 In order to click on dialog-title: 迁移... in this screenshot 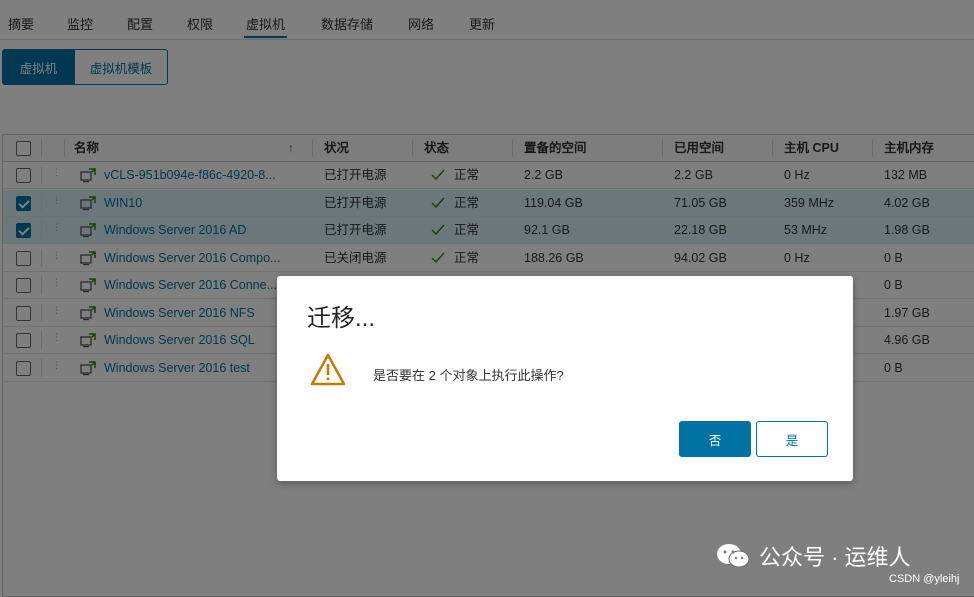, I will do `click(341, 318)`.